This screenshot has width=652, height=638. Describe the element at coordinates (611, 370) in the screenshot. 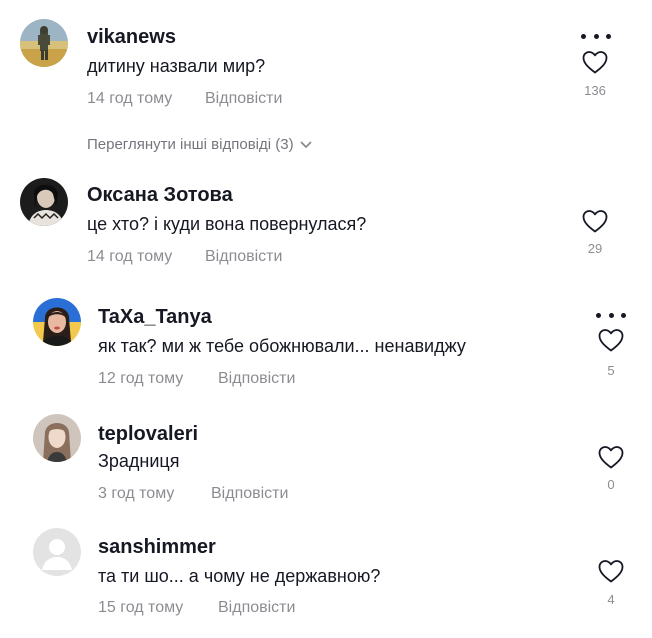

I see `like-count: 5` at that location.